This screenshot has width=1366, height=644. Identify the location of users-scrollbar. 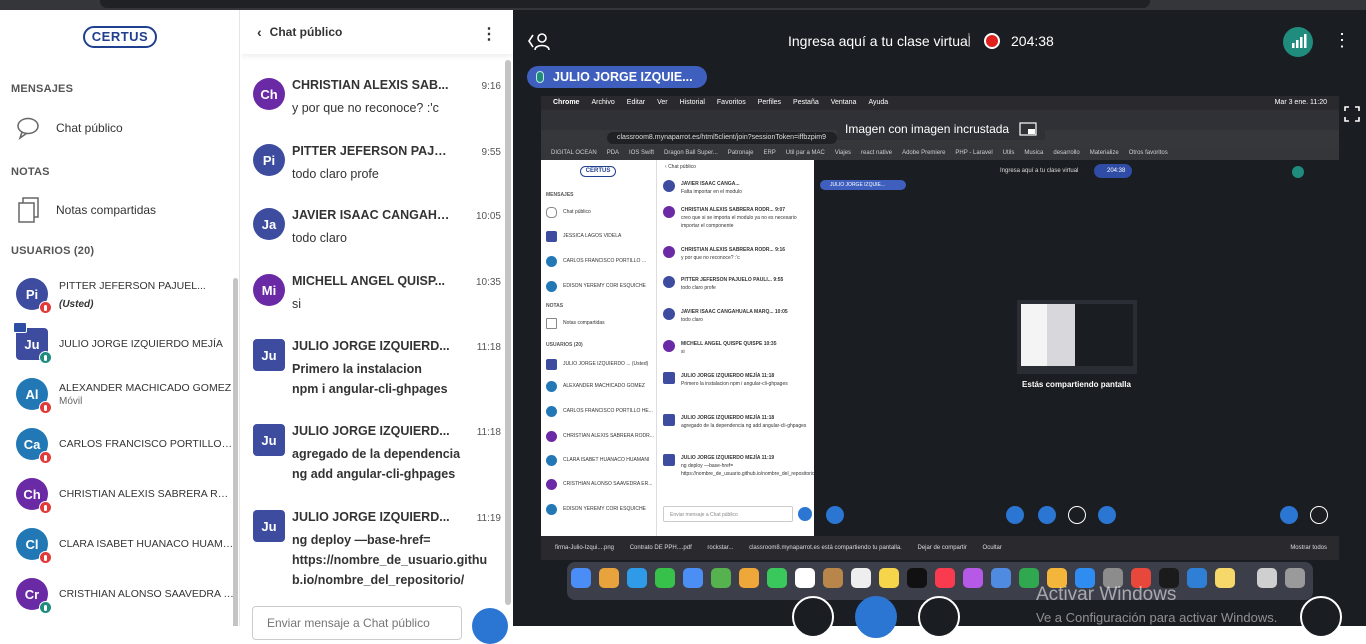
(235, 452).